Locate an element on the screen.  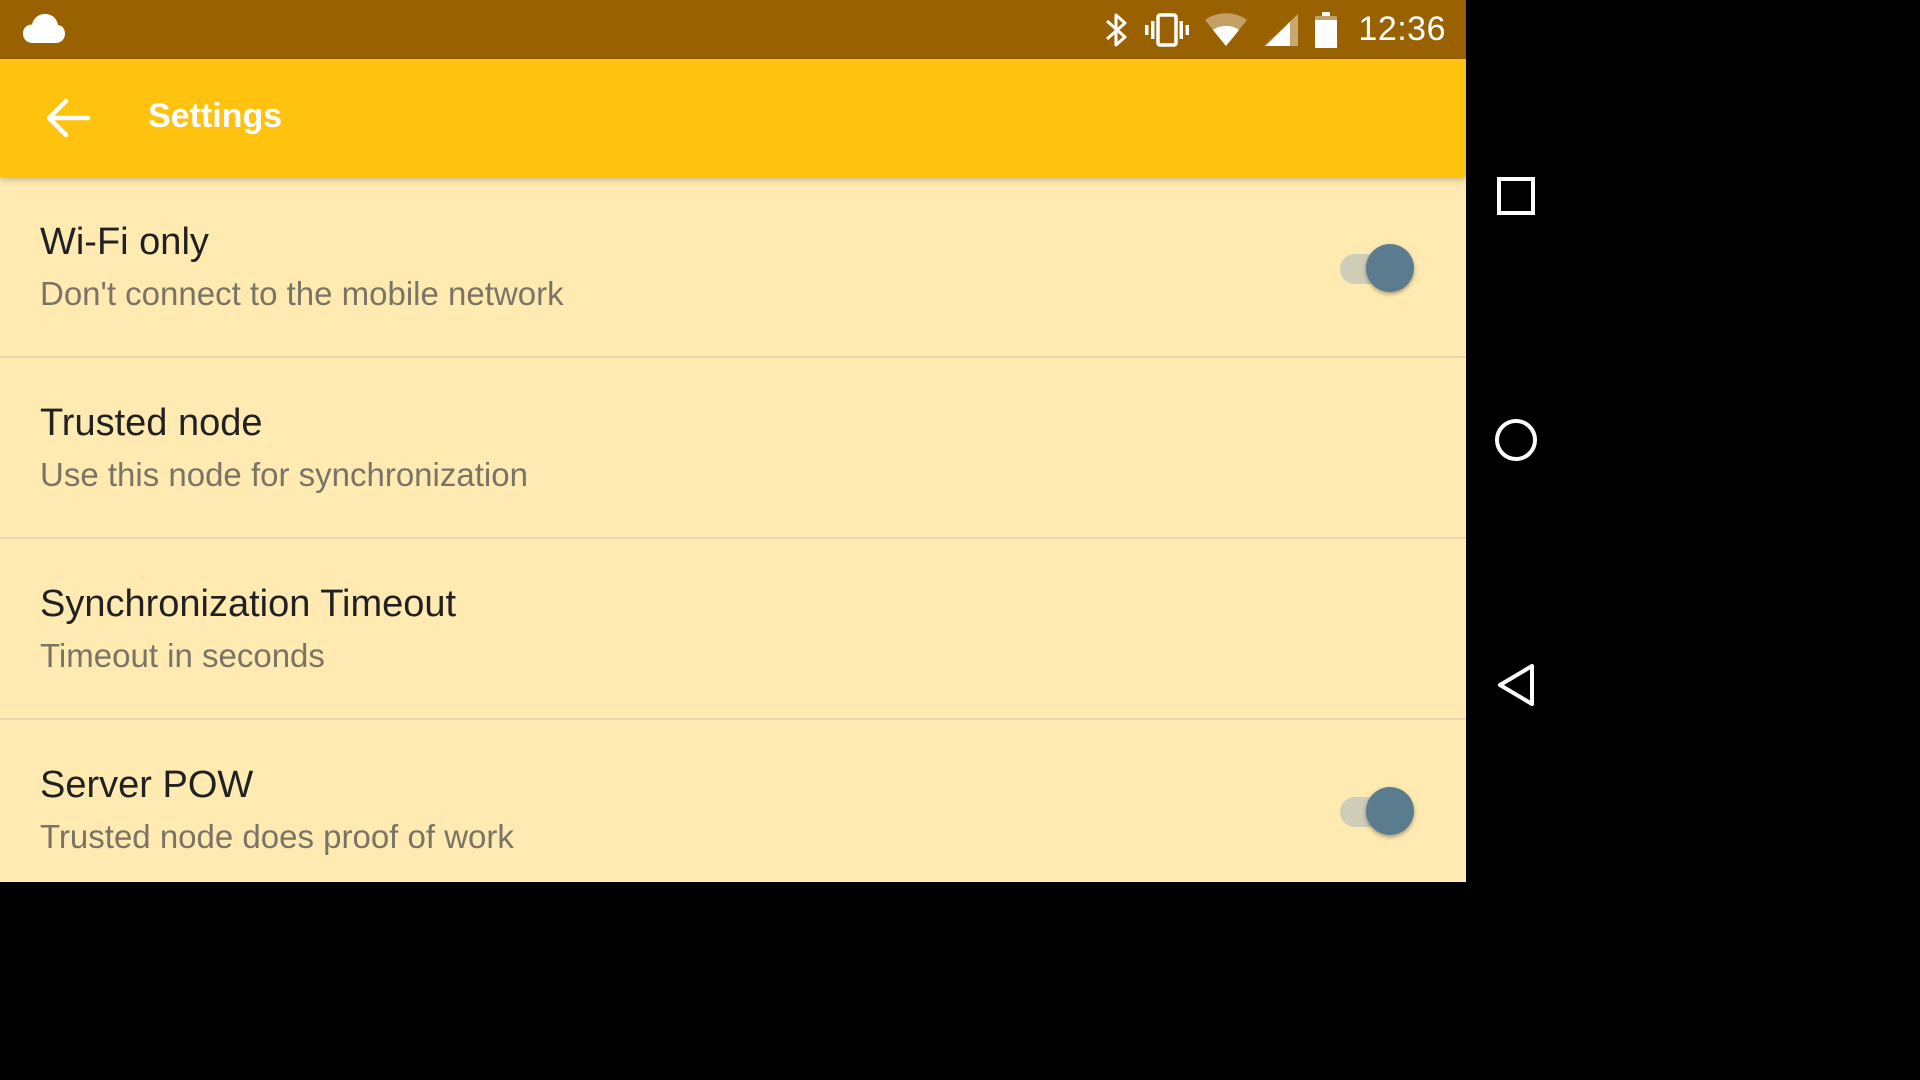
wifi-only-switch is located at coordinates (1378, 266).